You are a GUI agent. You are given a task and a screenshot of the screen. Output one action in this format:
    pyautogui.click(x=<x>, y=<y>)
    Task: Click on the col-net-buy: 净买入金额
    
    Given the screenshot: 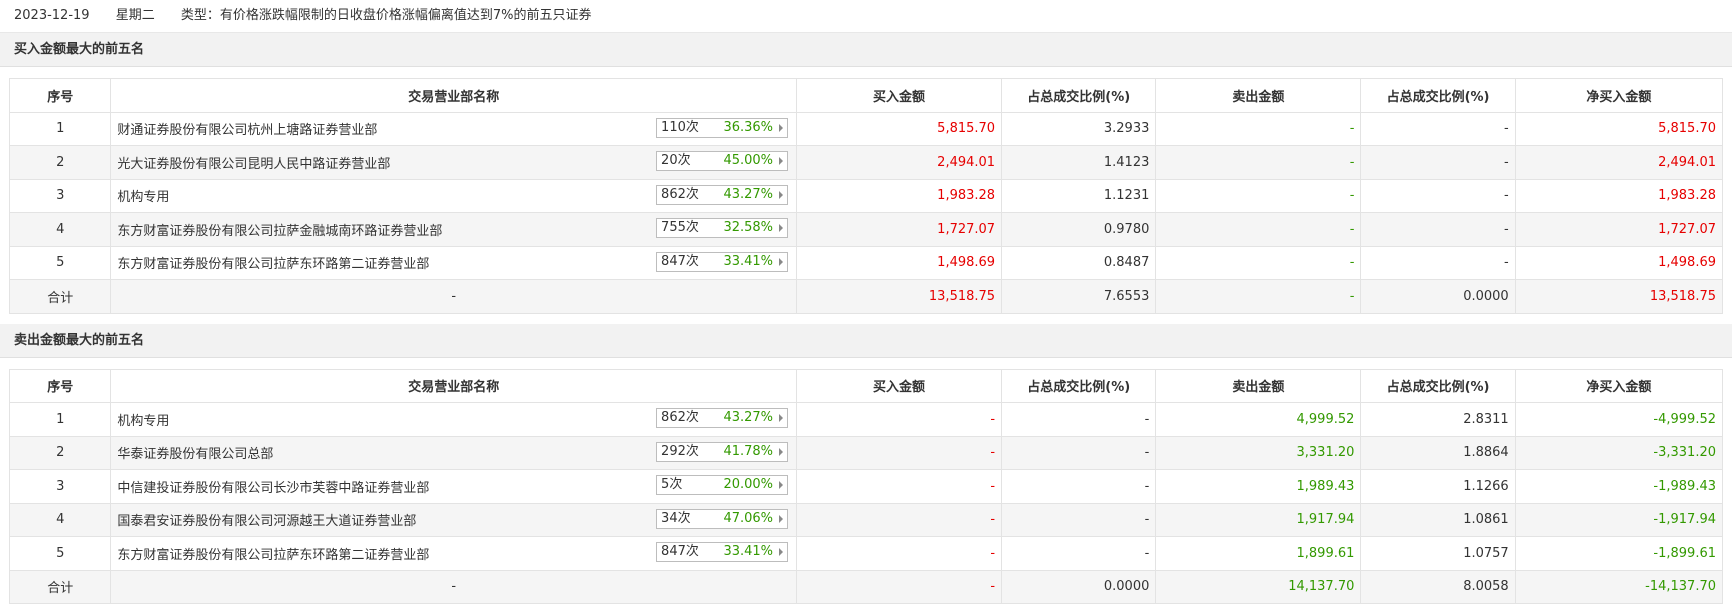 What is the action you would take?
    pyautogui.click(x=1619, y=95)
    